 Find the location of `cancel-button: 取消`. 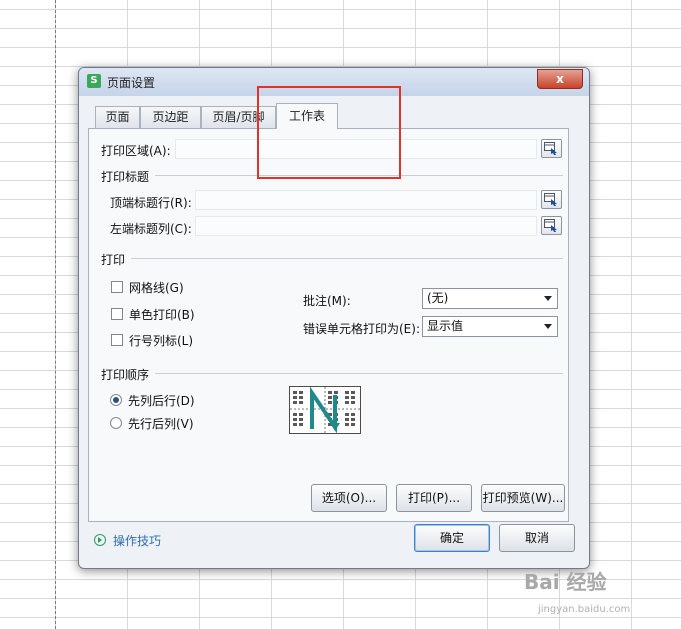

cancel-button: 取消 is located at coordinates (537, 538).